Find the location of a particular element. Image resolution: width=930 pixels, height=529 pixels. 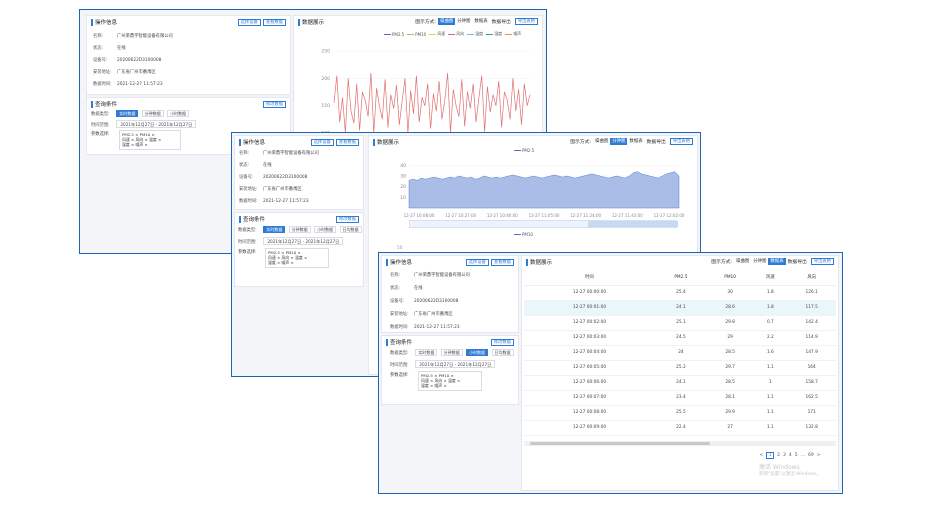

chart-legend-bottom: PM10 is located at coordinates (525, 234).